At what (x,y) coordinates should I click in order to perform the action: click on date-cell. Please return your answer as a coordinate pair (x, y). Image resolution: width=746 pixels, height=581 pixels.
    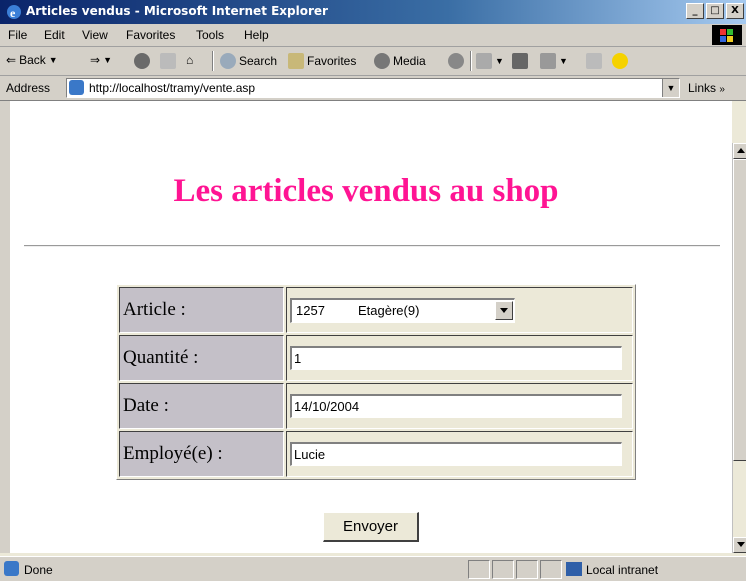
    Looking at the image, I should click on (459, 406).